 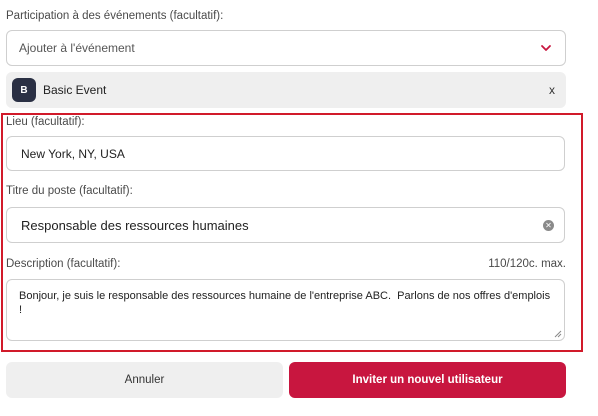 I want to click on description-counter: 110/120c. max., so click(x=527, y=264).